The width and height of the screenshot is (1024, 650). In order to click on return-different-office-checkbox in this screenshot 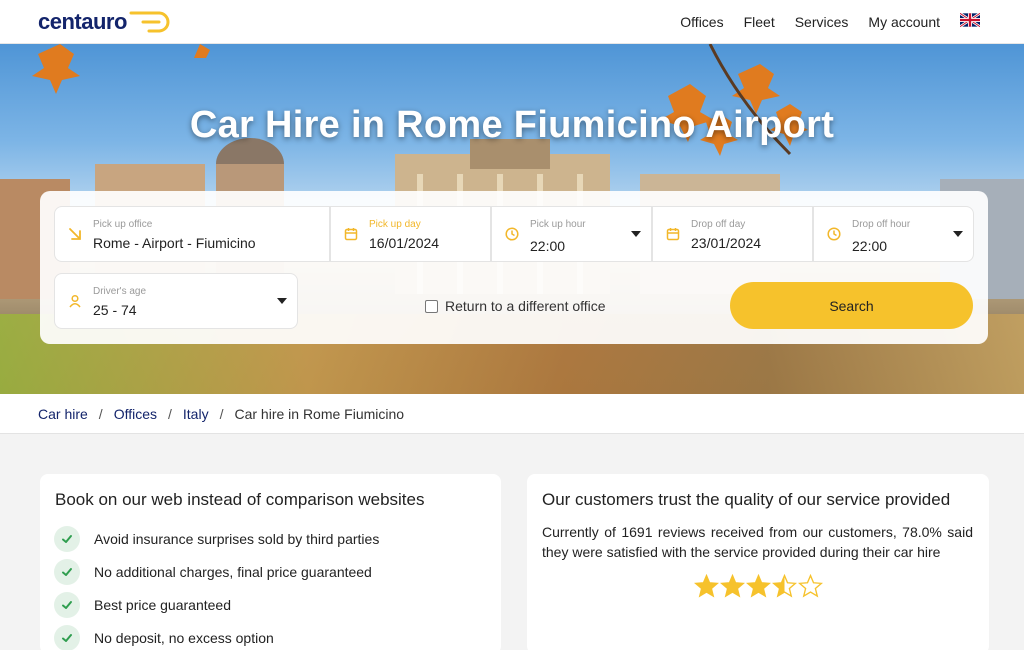, I will do `click(431, 306)`.